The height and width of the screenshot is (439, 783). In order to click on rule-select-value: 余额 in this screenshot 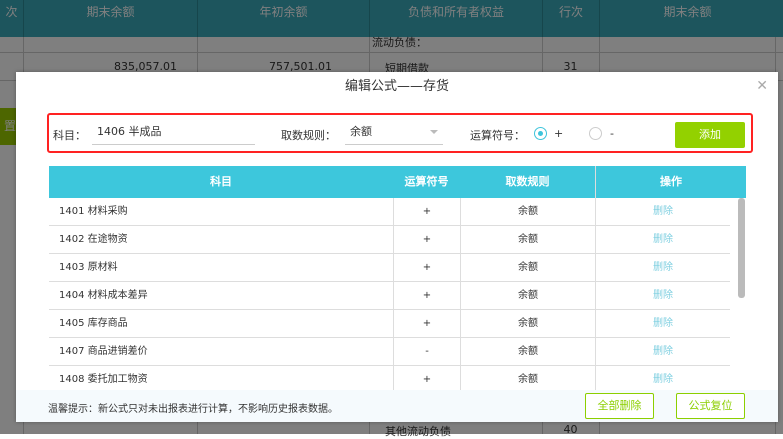, I will do `click(361, 131)`.